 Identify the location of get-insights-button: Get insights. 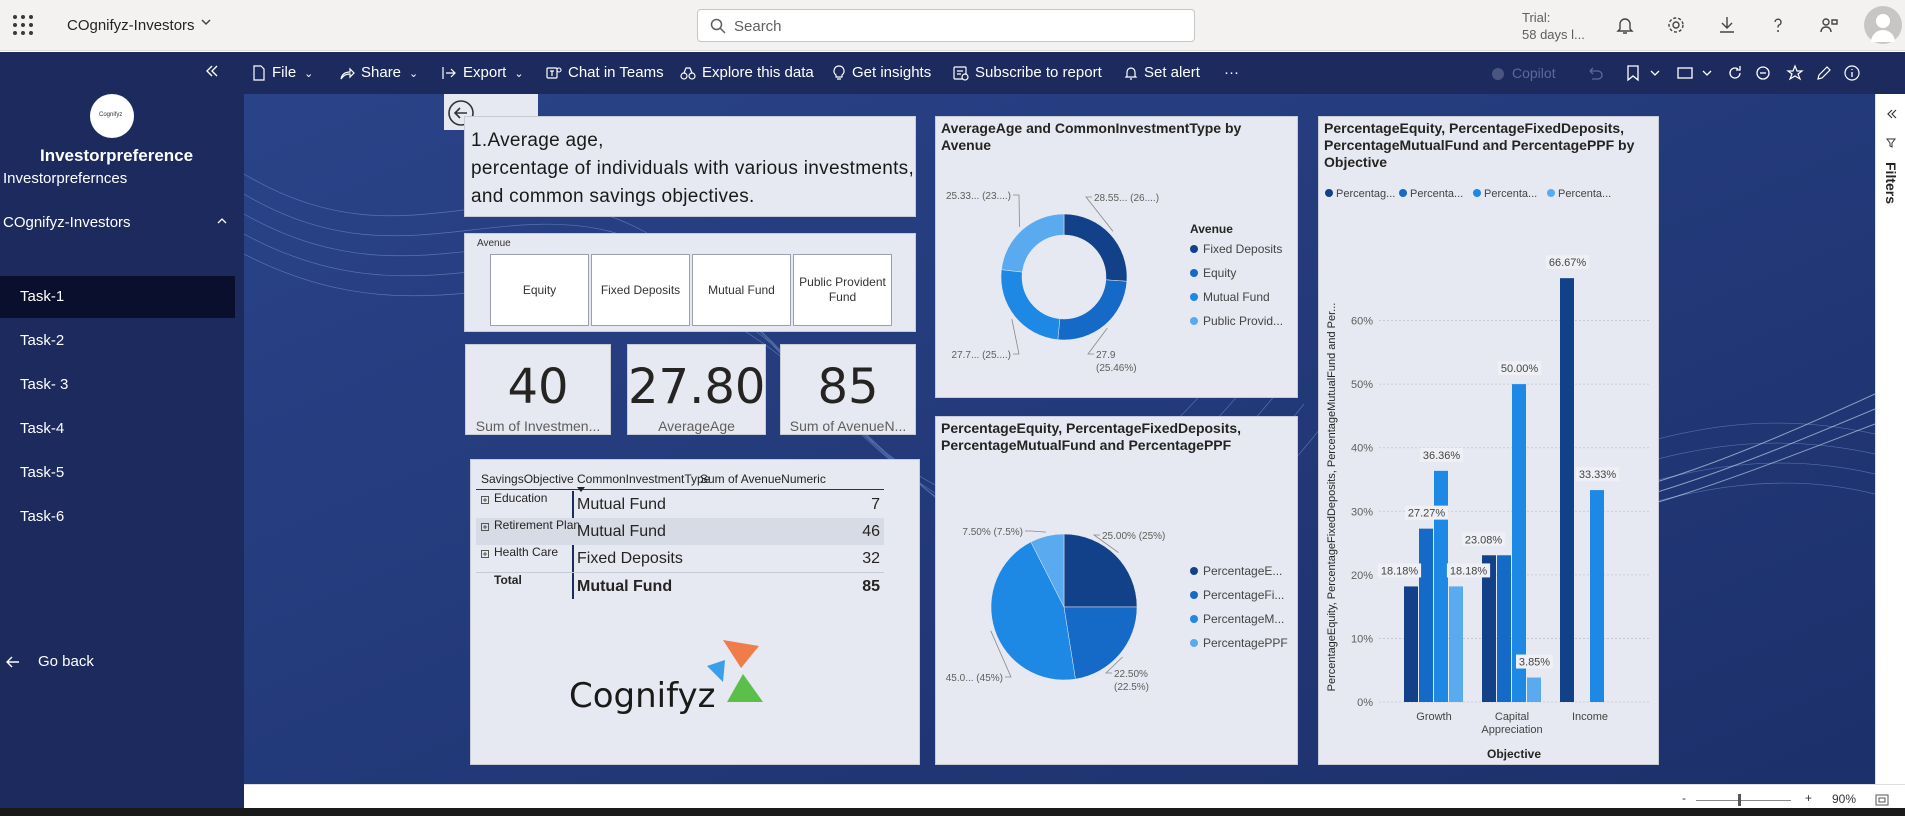
(881, 73).